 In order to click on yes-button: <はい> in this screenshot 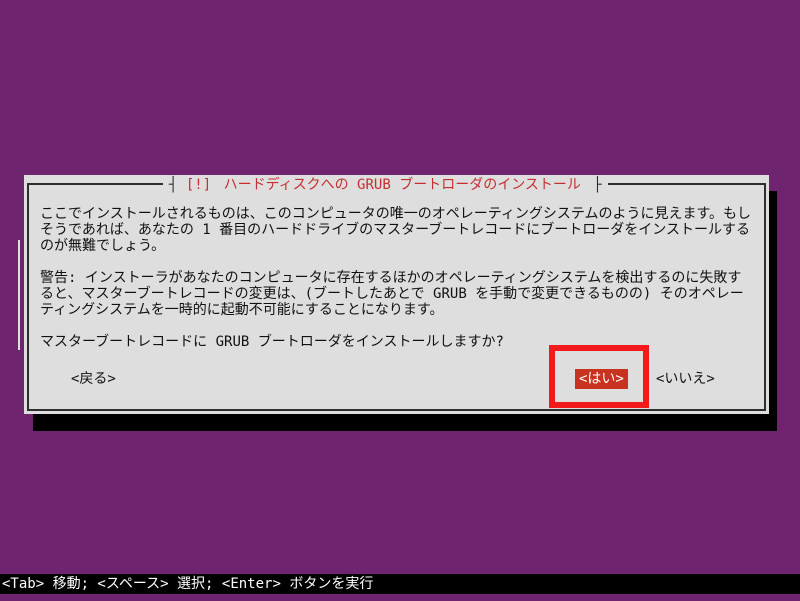, I will do `click(601, 379)`.